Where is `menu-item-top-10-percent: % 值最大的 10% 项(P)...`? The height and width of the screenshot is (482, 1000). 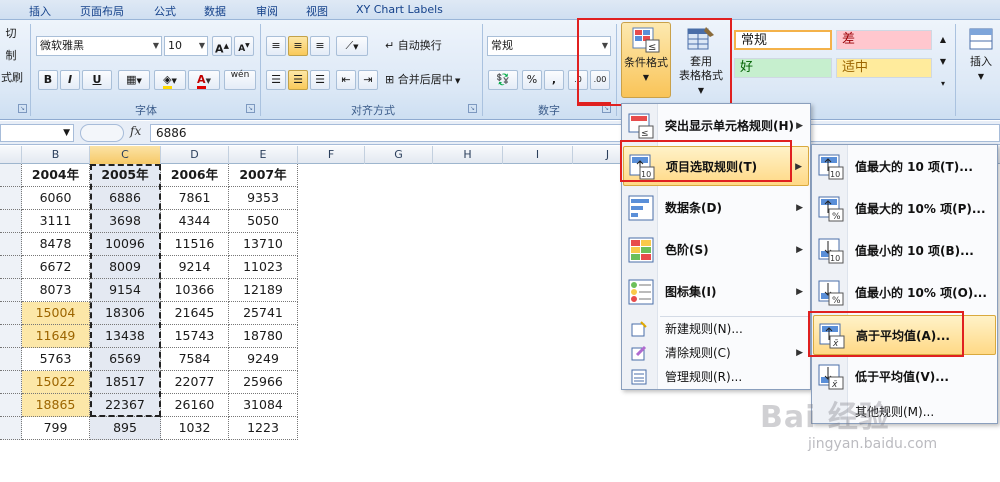
menu-item-top-10-percent: % 值最大的 10% 项(P)... is located at coordinates (904, 209).